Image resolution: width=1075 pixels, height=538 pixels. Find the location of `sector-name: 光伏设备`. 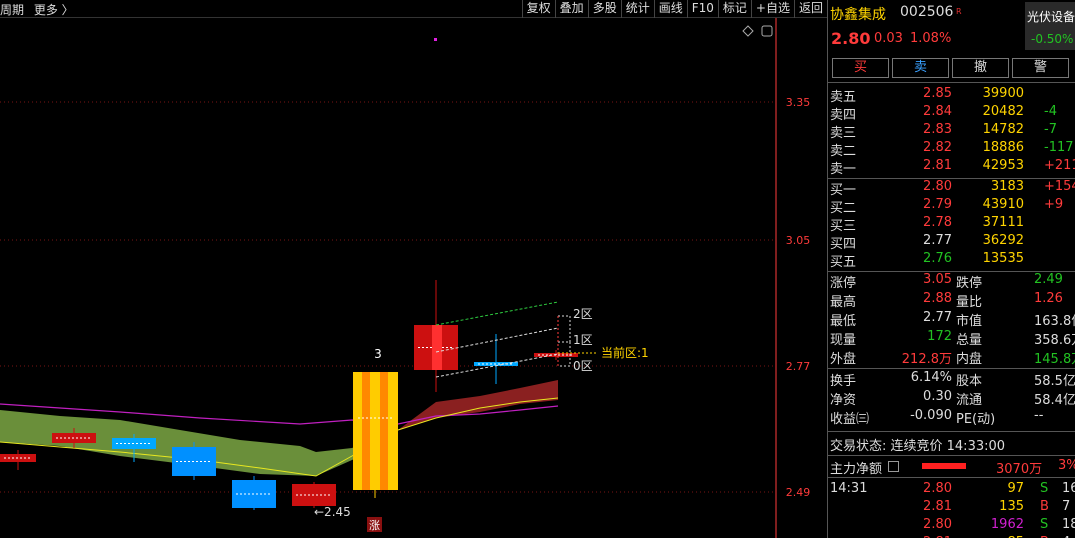

sector-name: 光伏设备 is located at coordinates (1051, 17).